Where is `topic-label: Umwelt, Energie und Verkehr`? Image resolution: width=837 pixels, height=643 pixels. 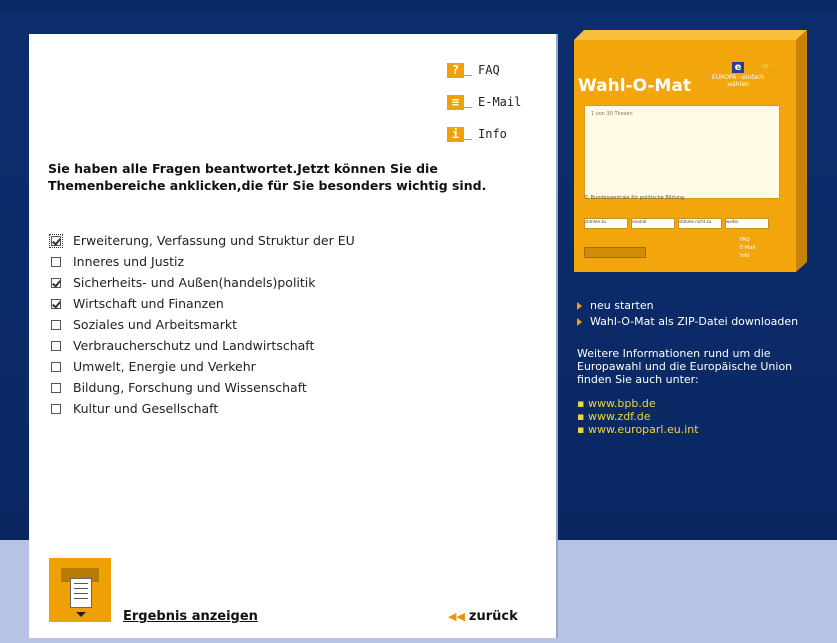 topic-label: Umwelt, Energie und Verkehr is located at coordinates (164, 366).